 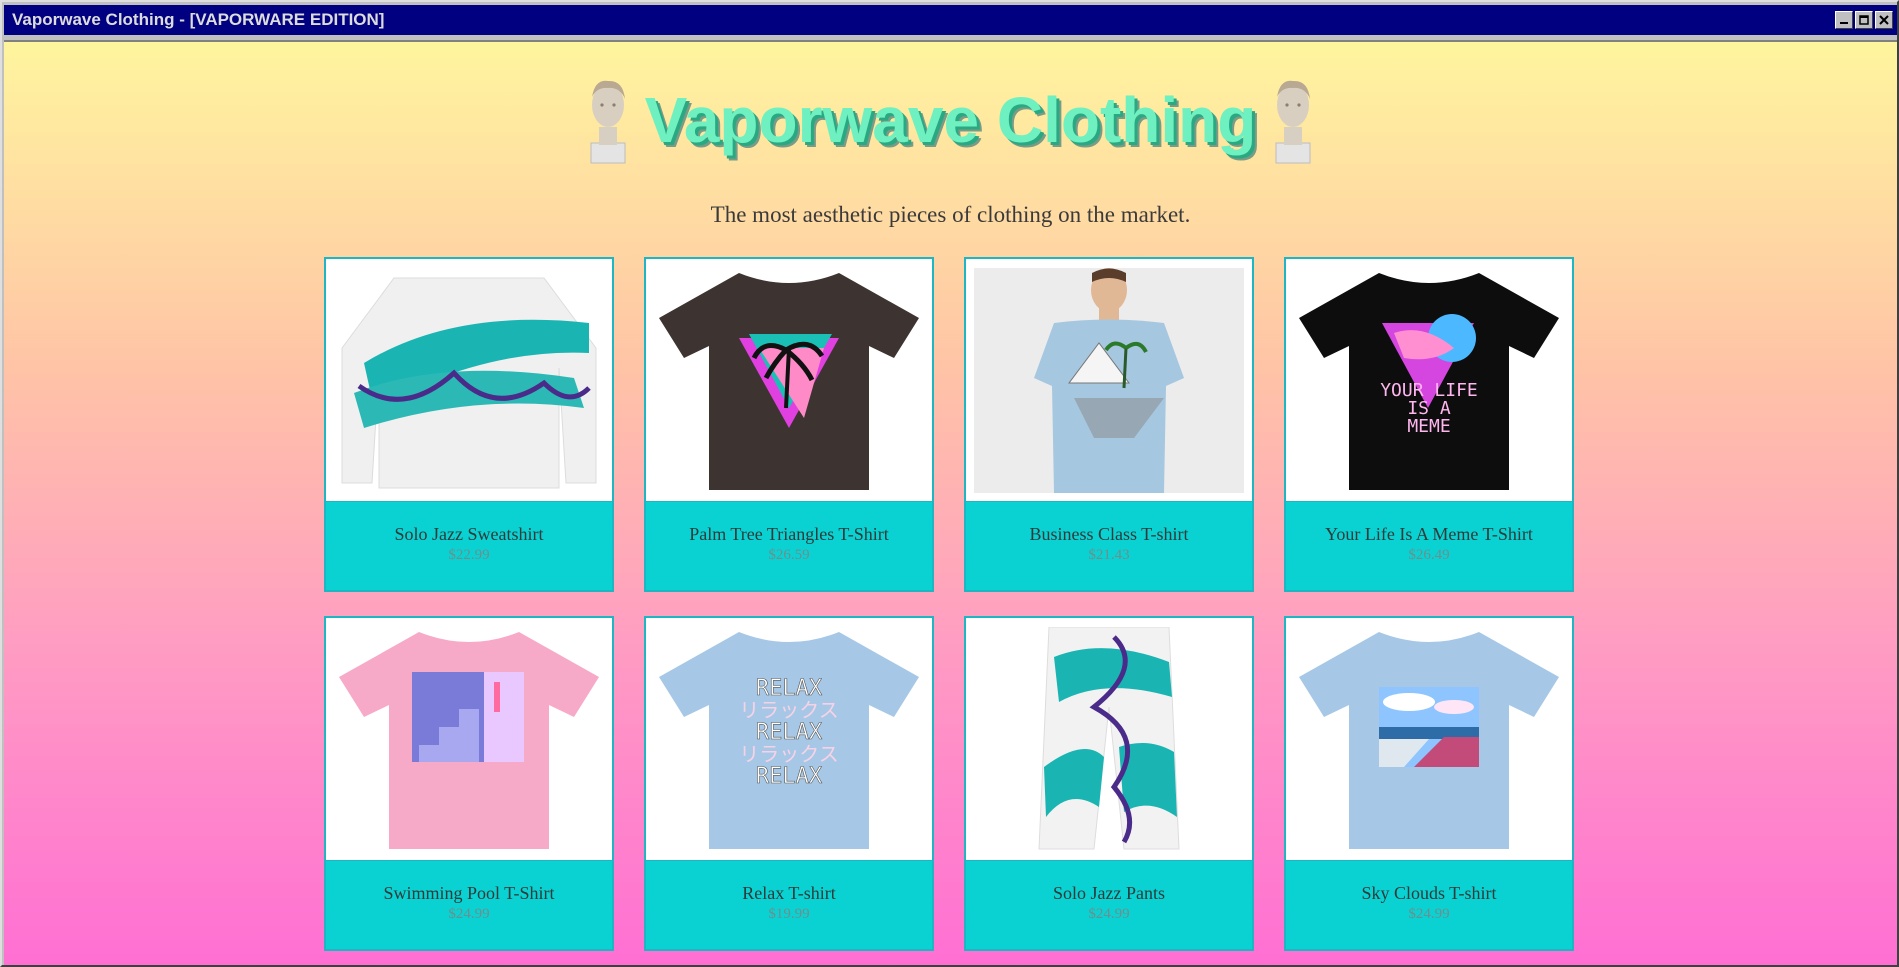 I want to click on product-card: Business Class T-shirt $21.43, so click(x=1109, y=424).